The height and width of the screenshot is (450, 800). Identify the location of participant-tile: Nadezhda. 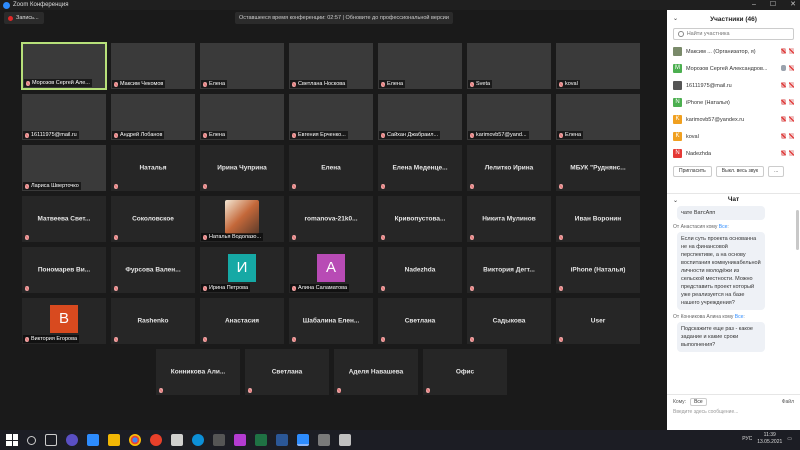
(420, 270).